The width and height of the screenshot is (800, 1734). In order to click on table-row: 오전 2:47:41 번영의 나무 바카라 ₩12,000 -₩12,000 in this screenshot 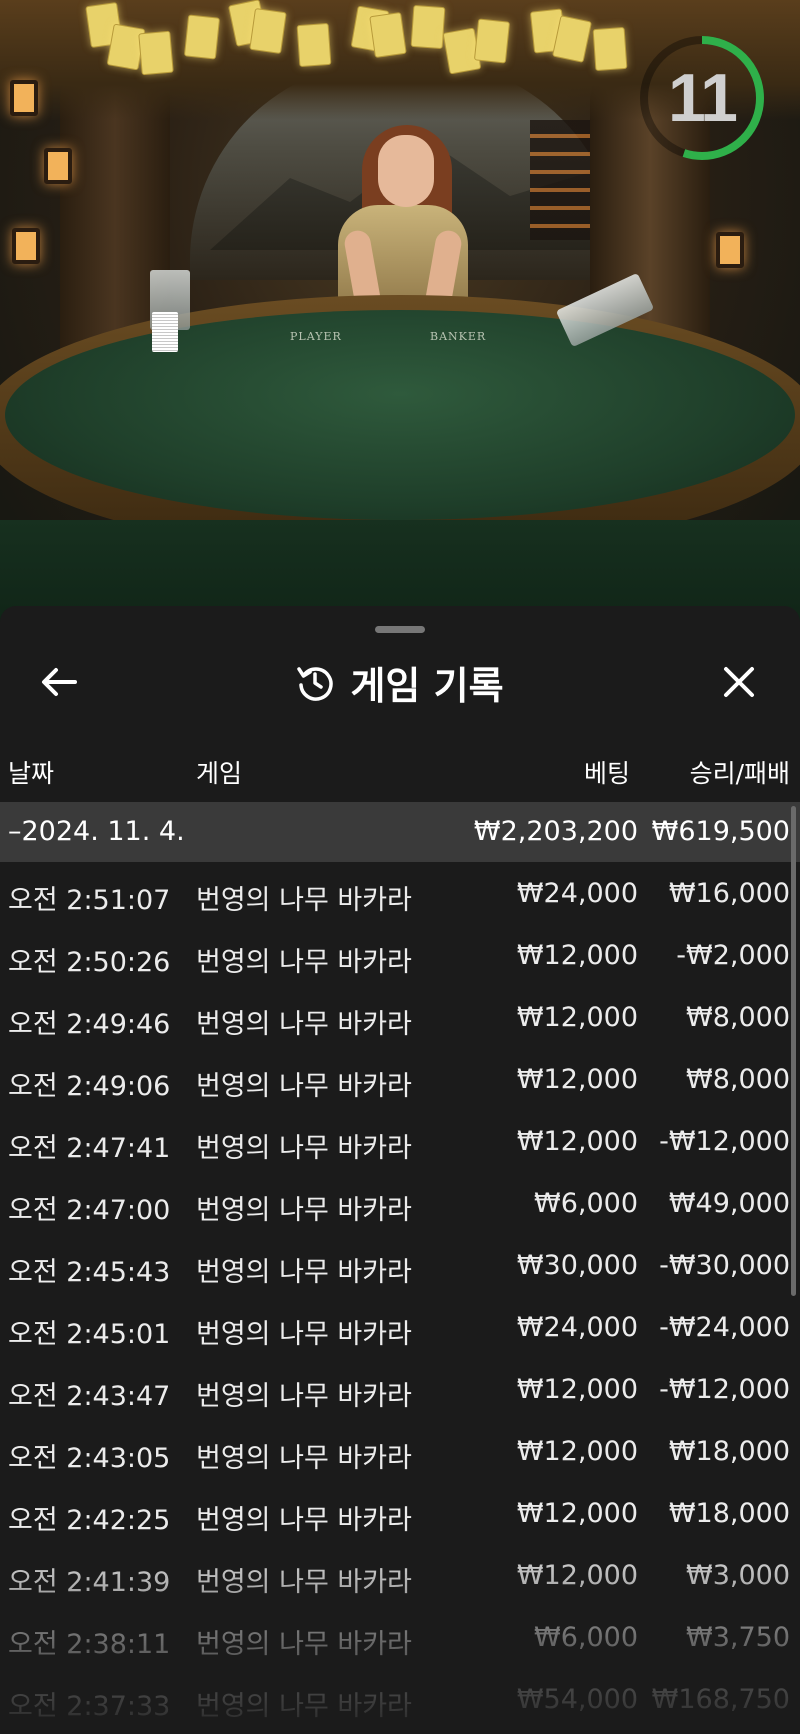, I will do `click(400, 1143)`.